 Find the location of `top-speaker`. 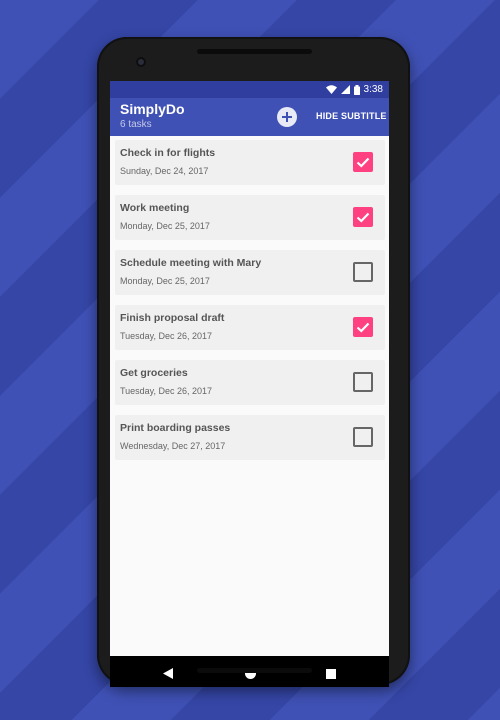

top-speaker is located at coordinates (254, 51).